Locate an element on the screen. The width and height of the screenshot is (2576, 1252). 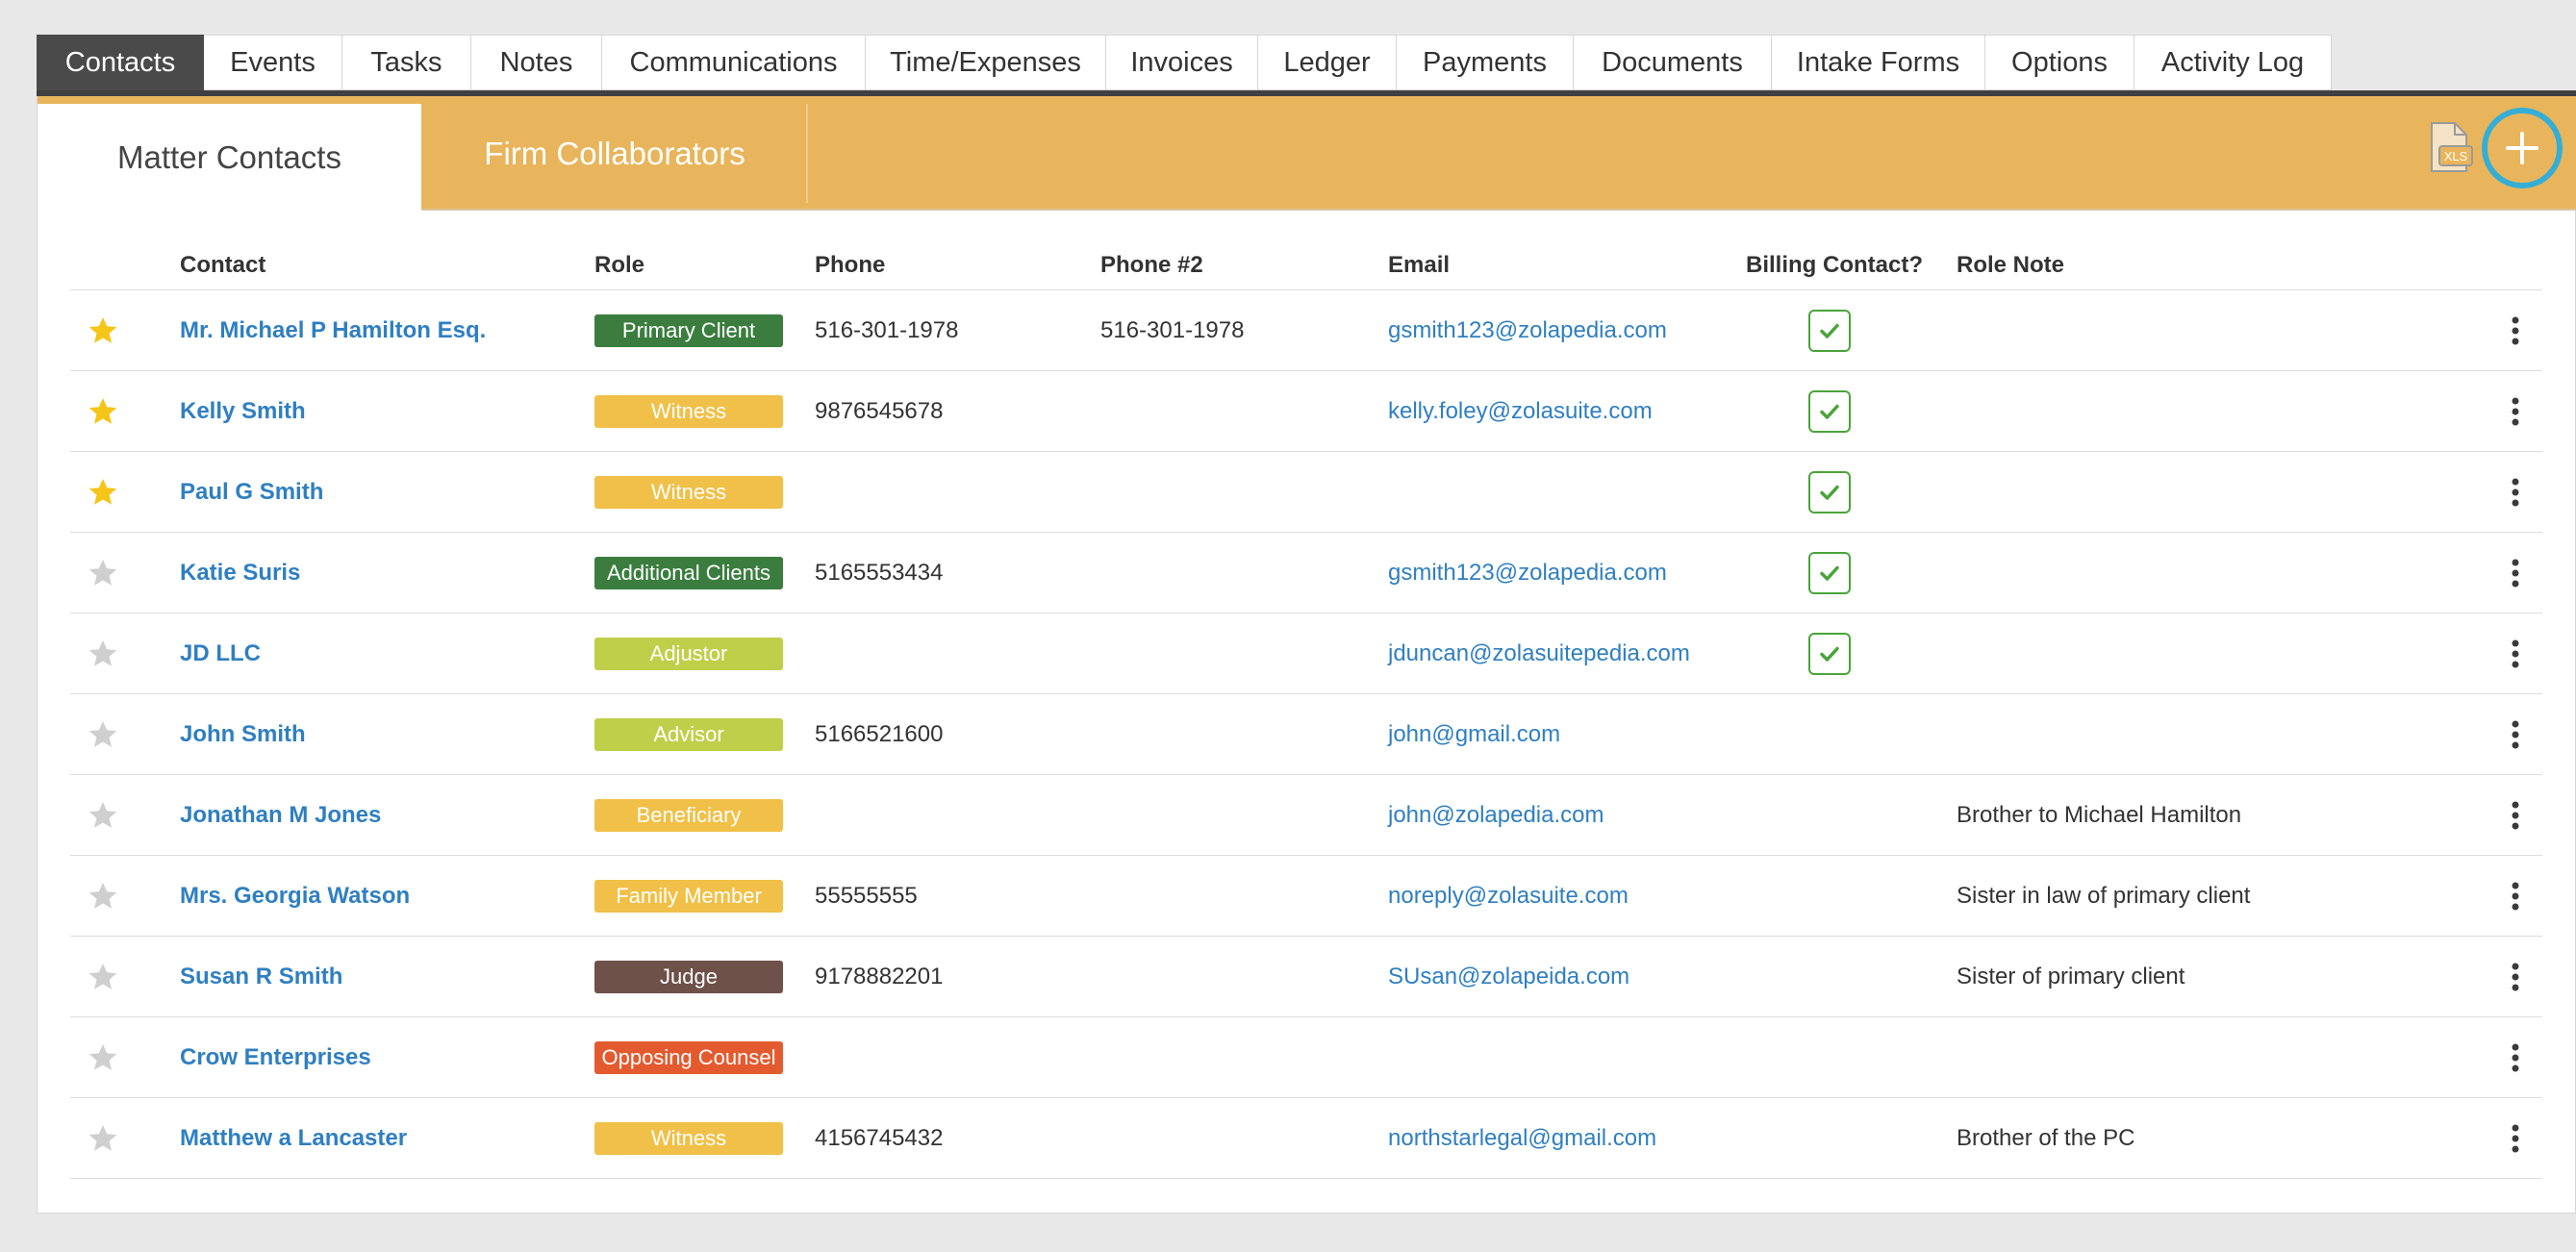
email-link: noreply@zolasuite.com is located at coordinates (1508, 896).